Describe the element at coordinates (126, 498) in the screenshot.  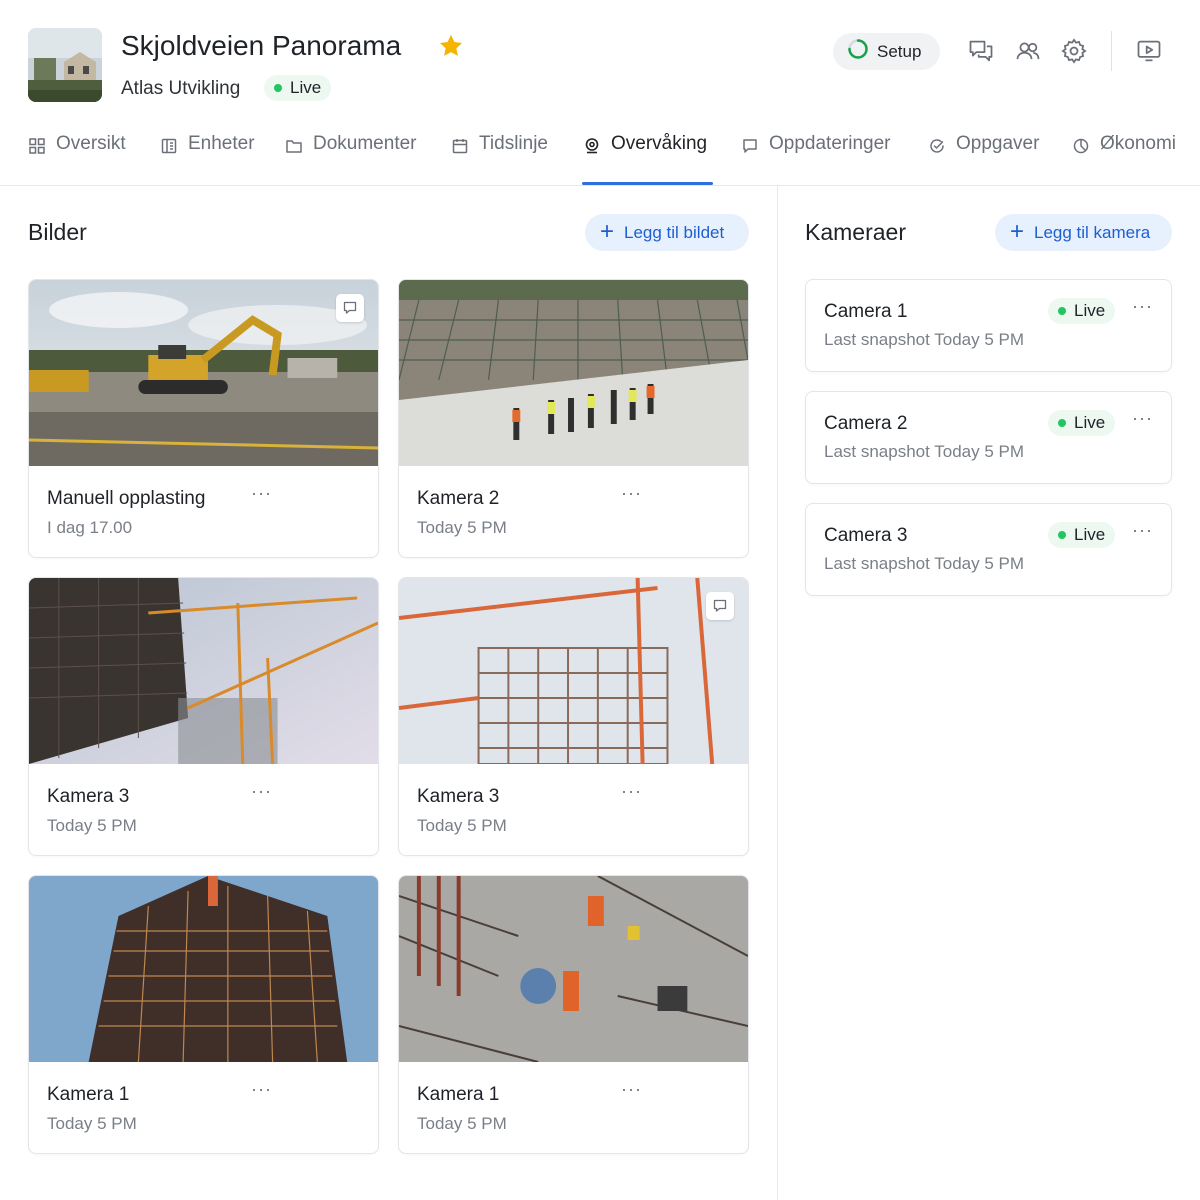
I see `photo-title: Manuell opplasting` at that location.